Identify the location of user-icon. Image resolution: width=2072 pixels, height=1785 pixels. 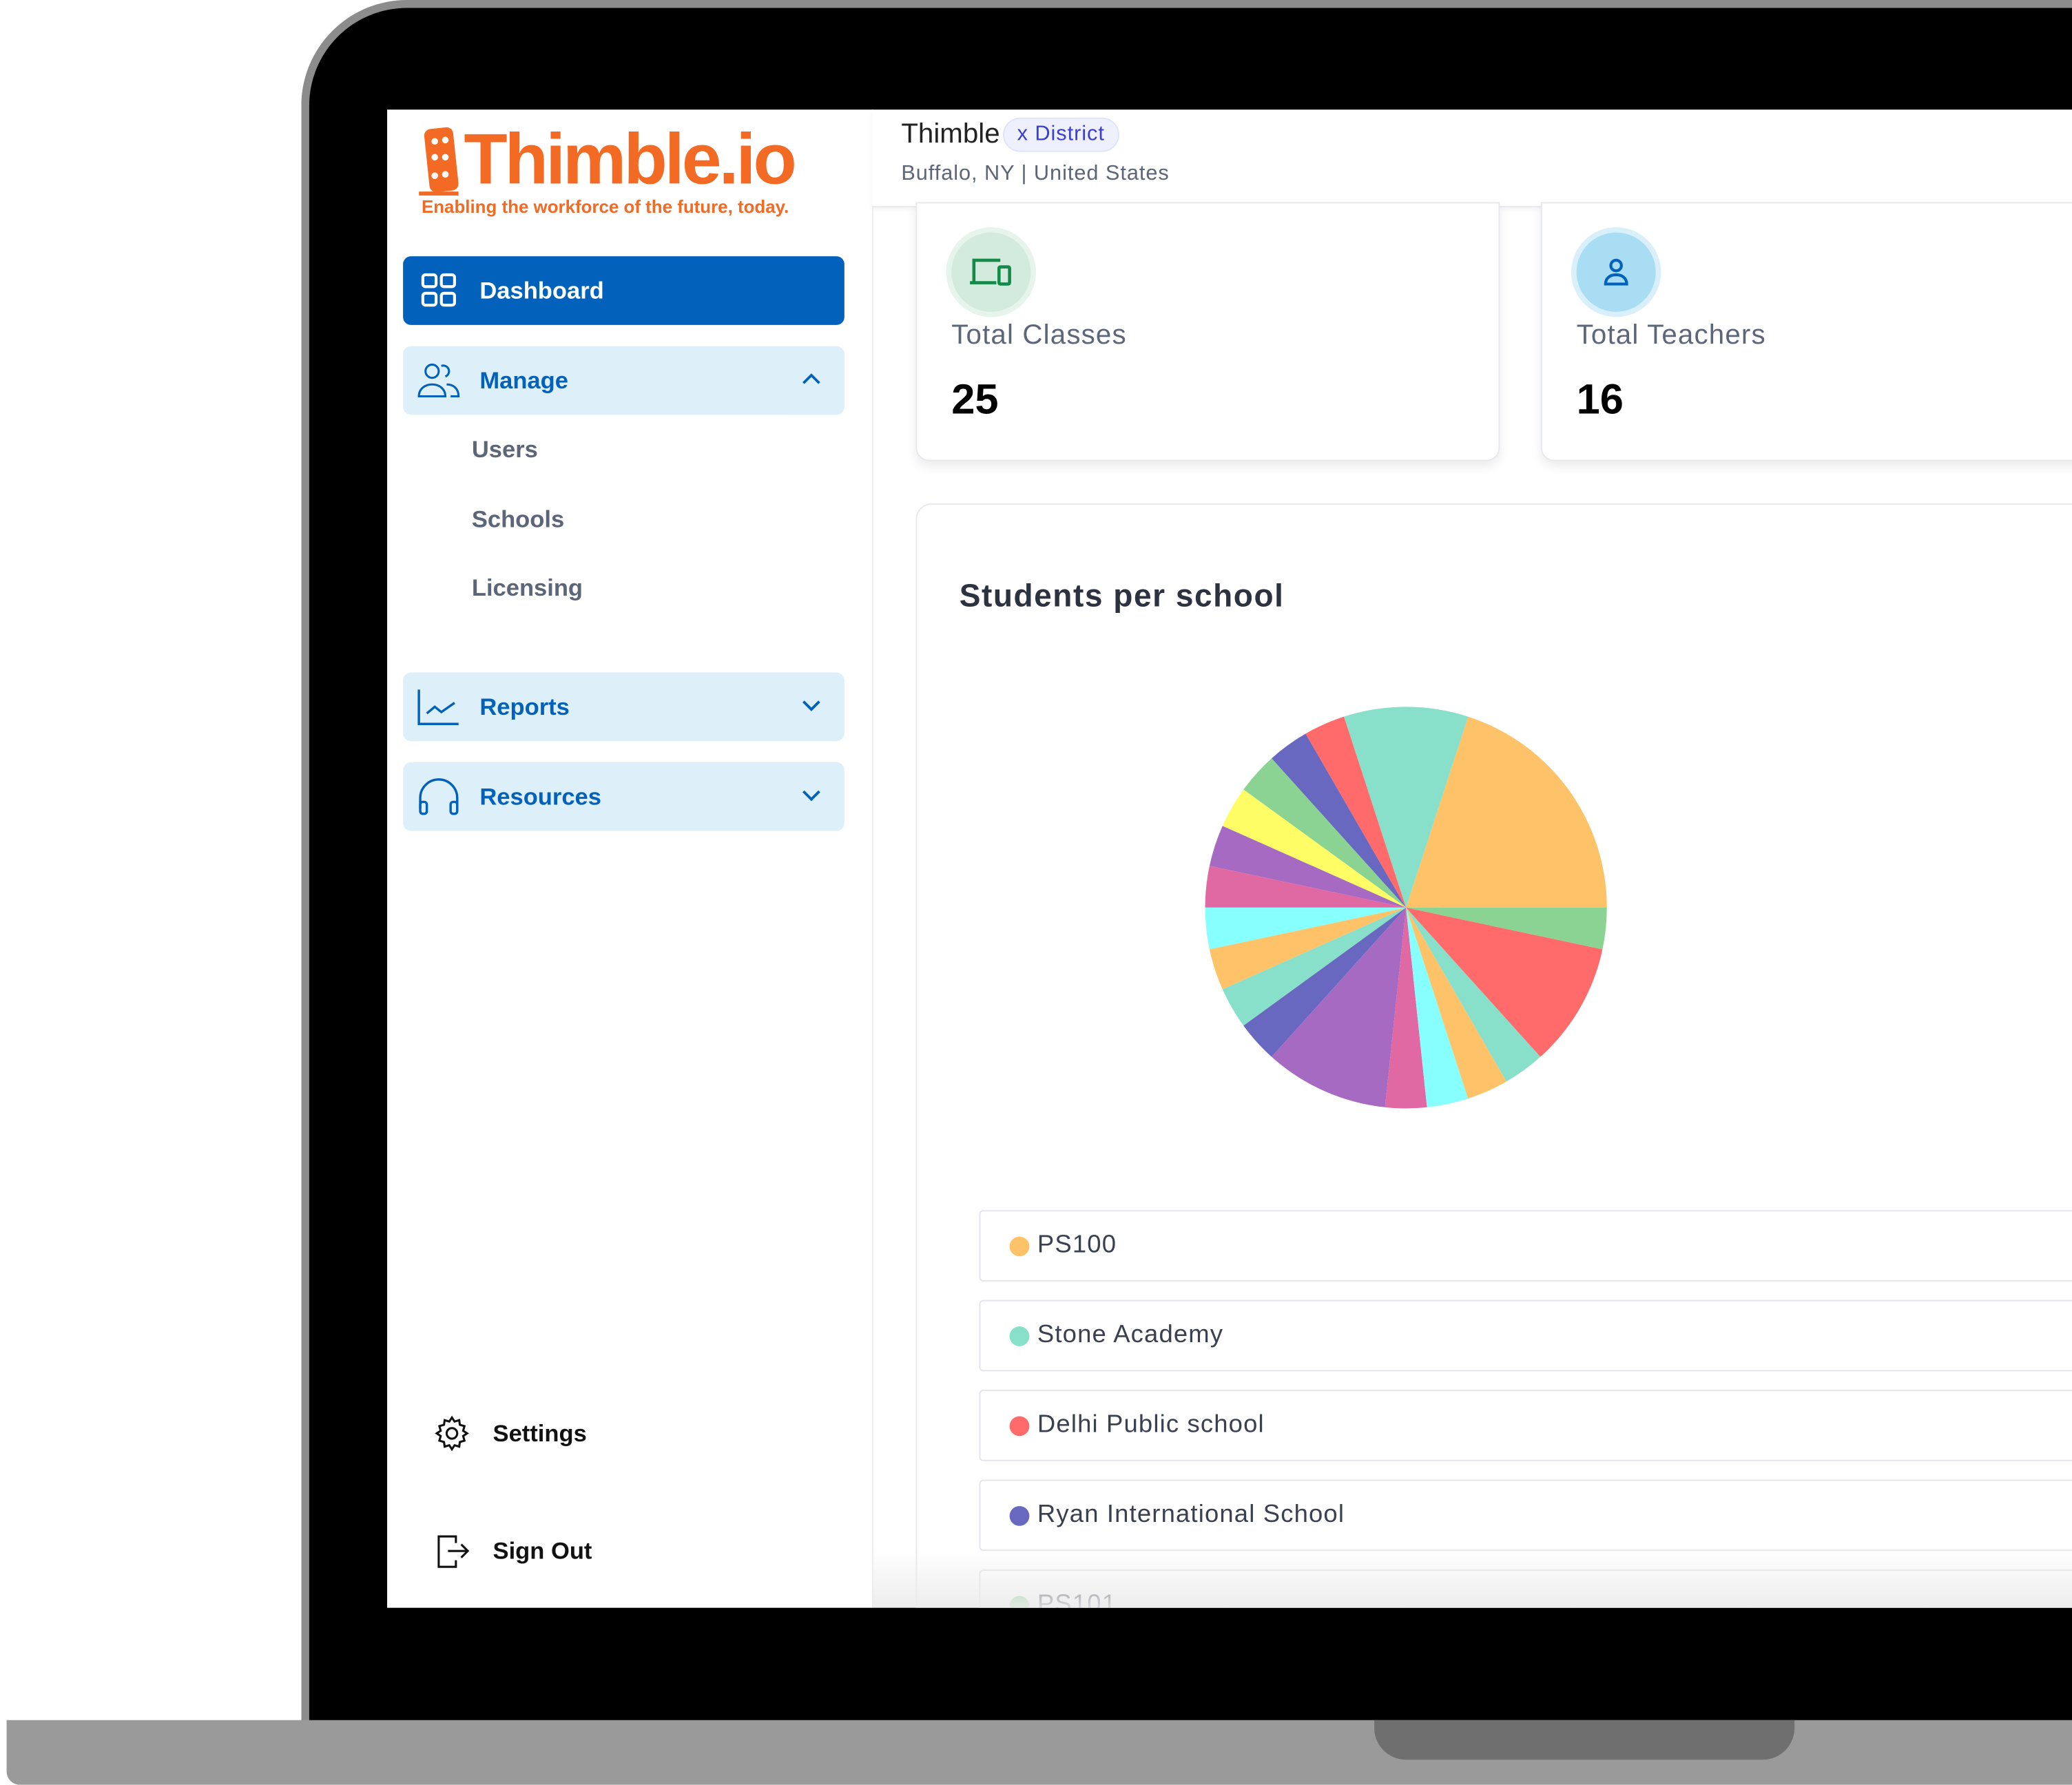
(1616, 272).